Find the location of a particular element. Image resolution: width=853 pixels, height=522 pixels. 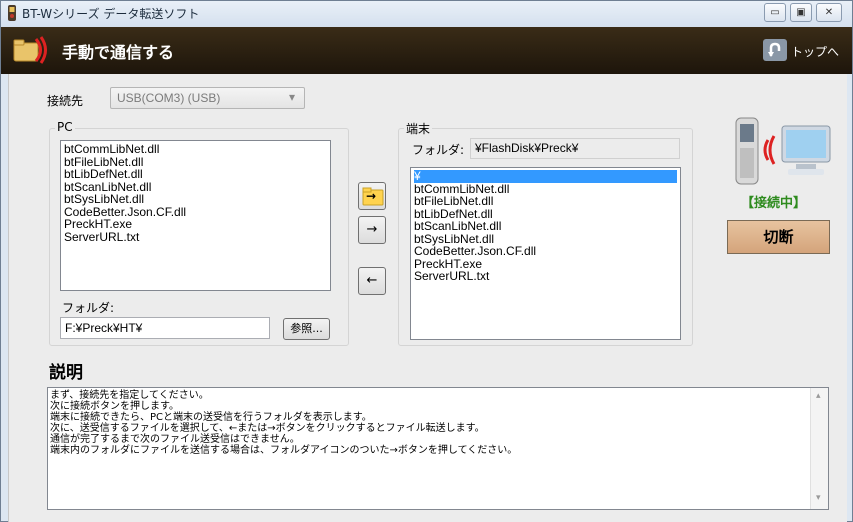

maximize-button: ▣ is located at coordinates (801, 12).